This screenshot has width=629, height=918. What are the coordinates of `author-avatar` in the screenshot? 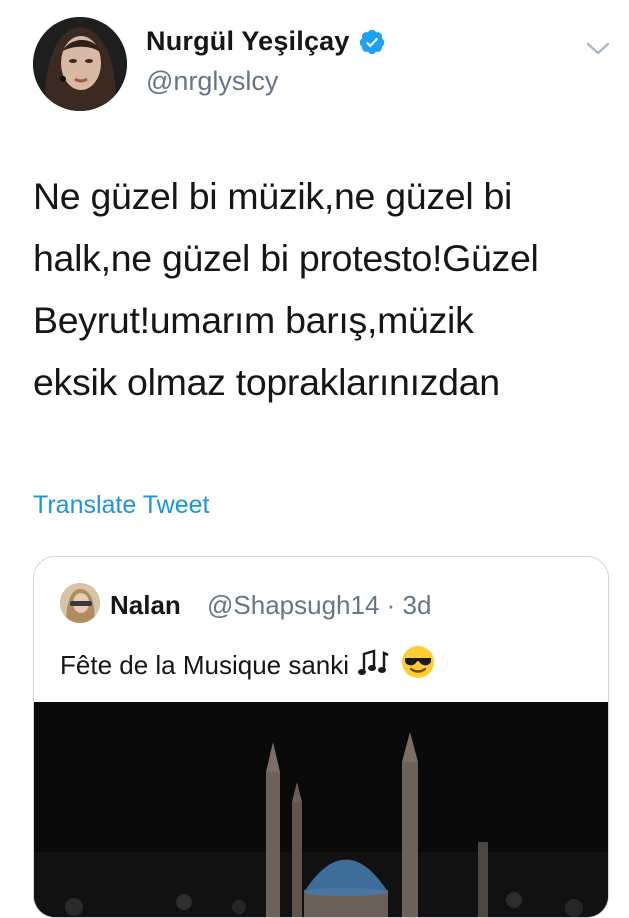 It's located at (80, 64).